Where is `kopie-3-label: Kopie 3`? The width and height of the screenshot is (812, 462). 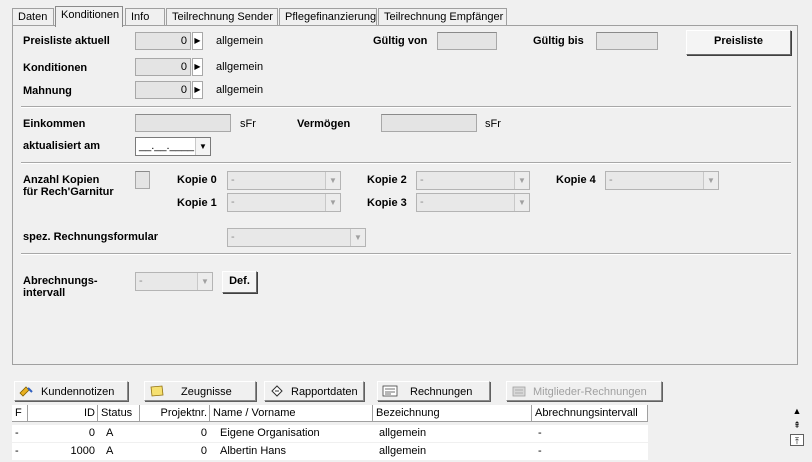
kopie-3-label: Kopie 3 is located at coordinates (387, 203).